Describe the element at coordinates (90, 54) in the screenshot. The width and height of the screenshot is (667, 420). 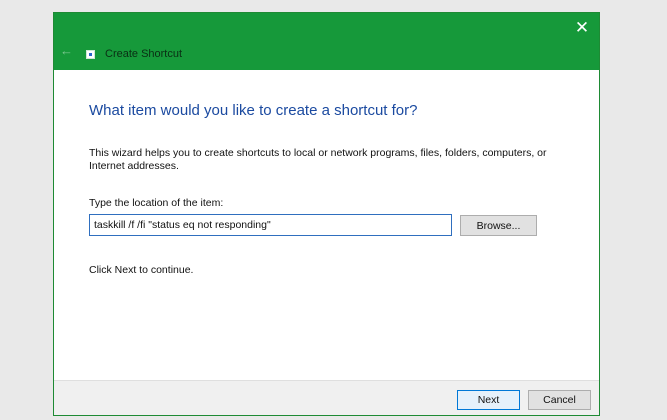
I see `shortcut-app-icon` at that location.